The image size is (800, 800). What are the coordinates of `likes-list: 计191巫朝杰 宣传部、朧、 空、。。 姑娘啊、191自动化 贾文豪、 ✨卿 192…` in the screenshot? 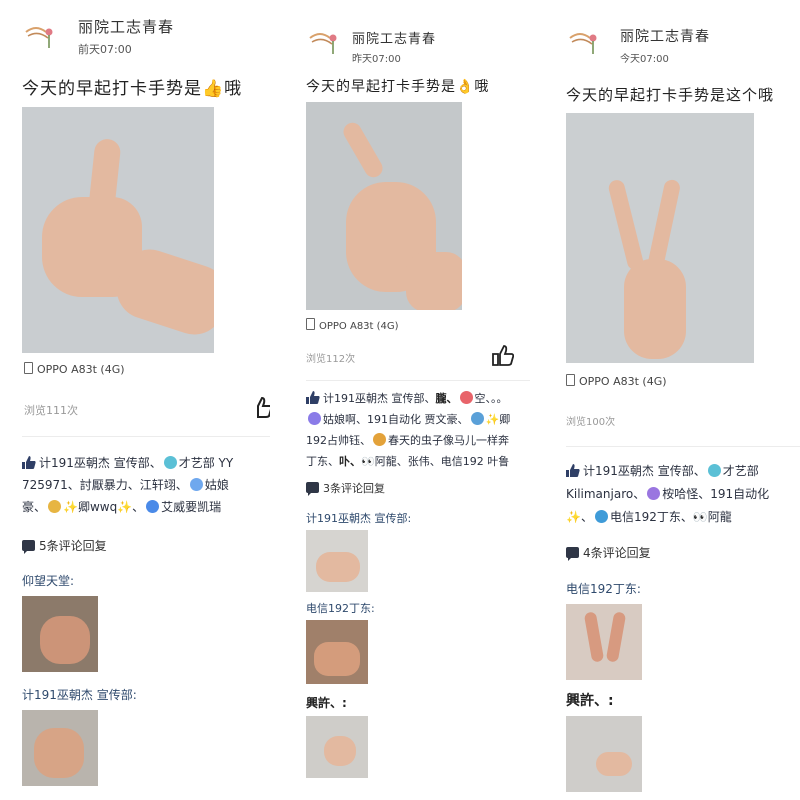 It's located at (419, 430).